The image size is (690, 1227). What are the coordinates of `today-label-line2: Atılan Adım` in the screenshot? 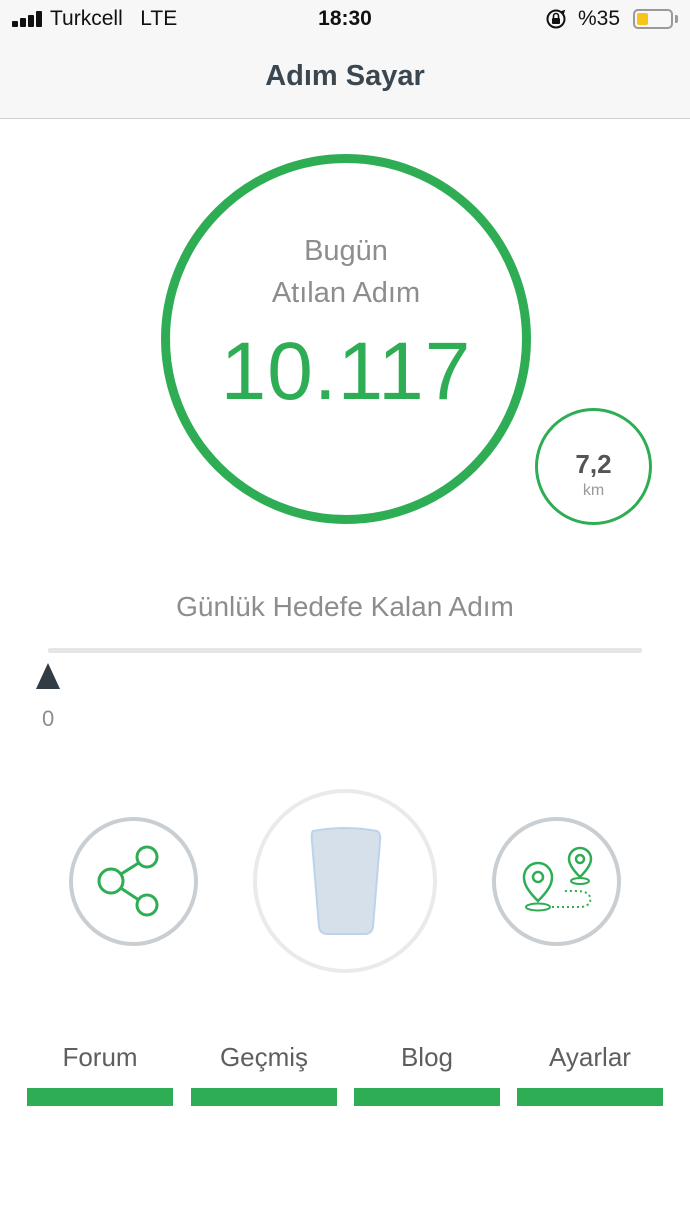 It's located at (346, 293).